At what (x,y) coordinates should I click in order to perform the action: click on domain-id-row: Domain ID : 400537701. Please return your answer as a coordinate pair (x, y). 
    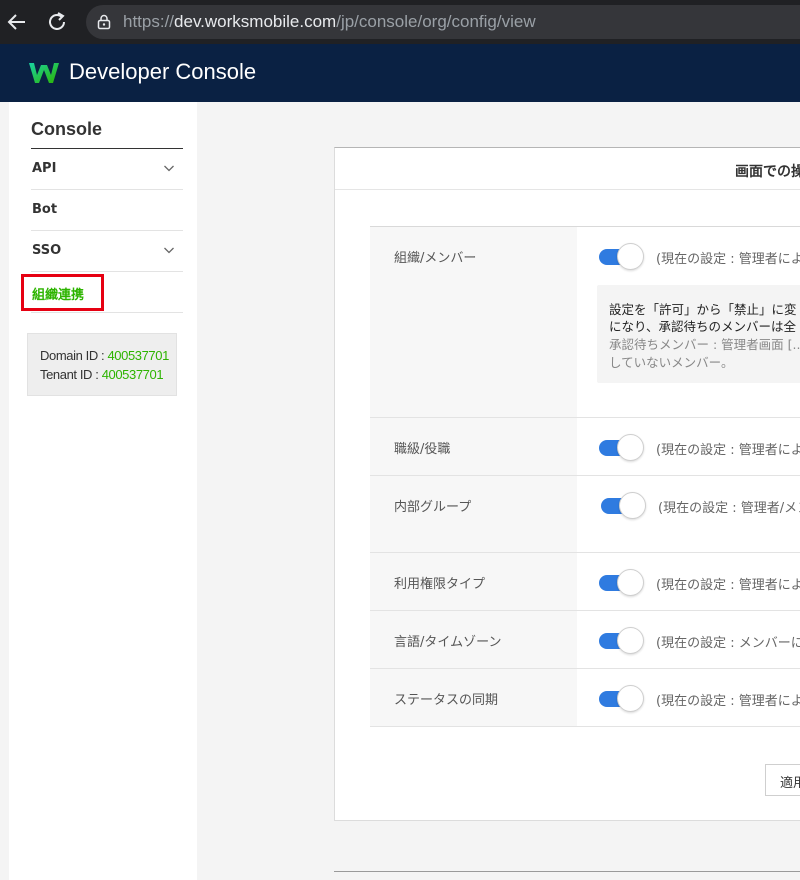
    Looking at the image, I should click on (104, 355).